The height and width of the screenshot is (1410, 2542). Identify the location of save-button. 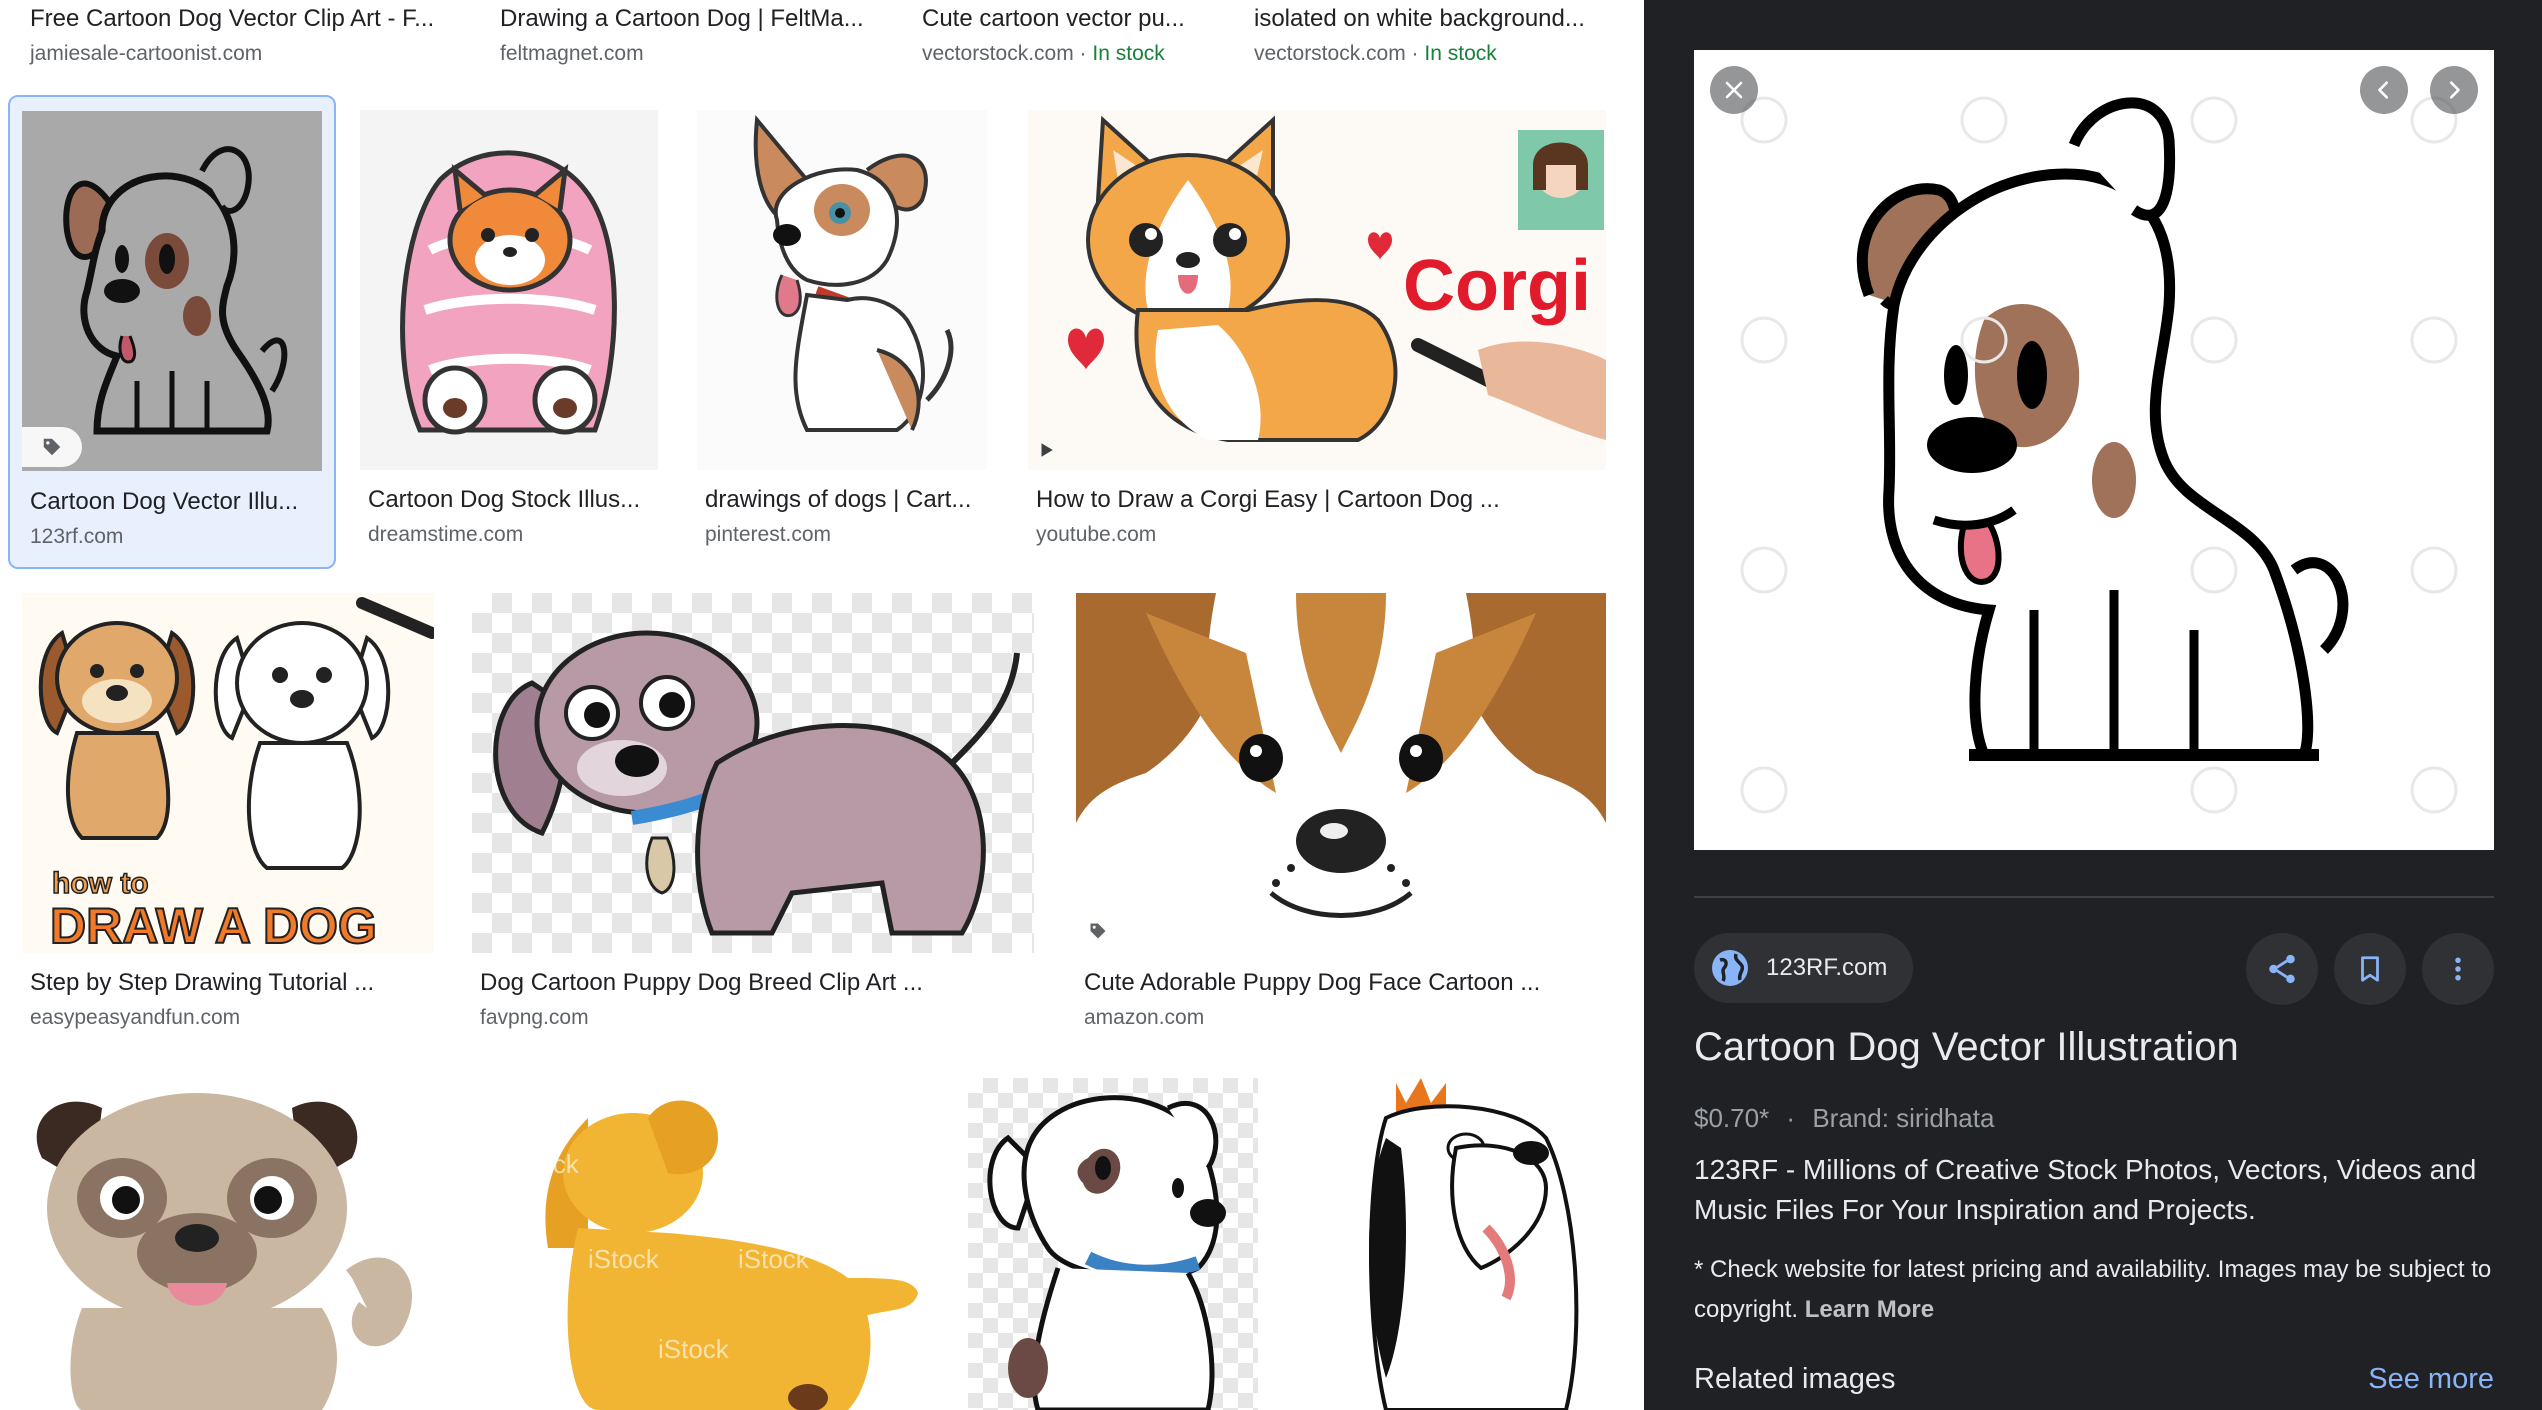
(2370, 969).